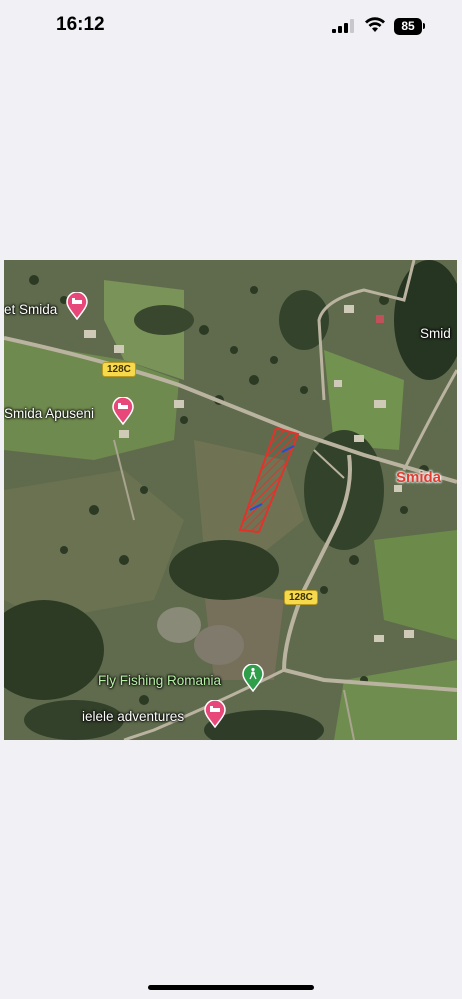 The image size is (462, 999). I want to click on battery-tip, so click(424, 26).